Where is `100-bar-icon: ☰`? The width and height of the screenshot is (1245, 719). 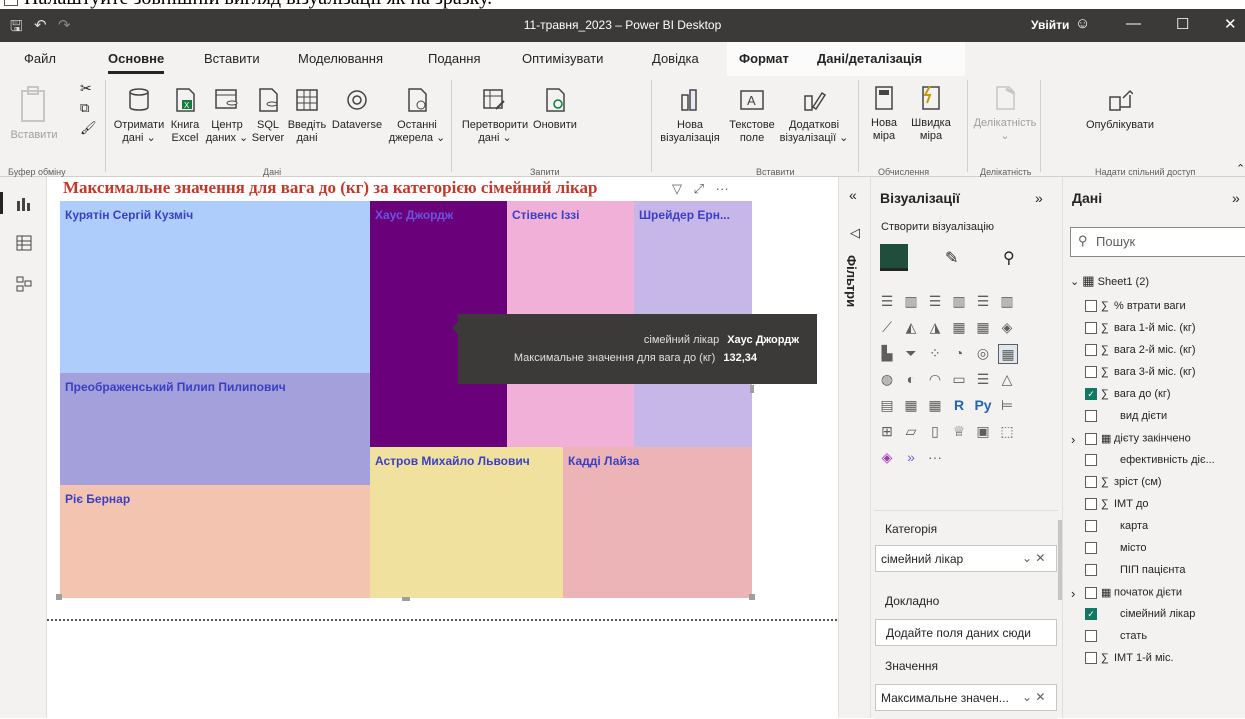
100-bar-icon: ☰ is located at coordinates (983, 301).